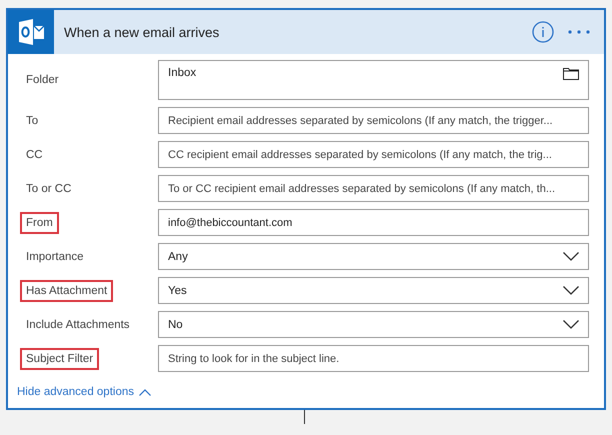 The height and width of the screenshot is (435, 612). I want to click on card-title: When a new email arrives, so click(141, 32).